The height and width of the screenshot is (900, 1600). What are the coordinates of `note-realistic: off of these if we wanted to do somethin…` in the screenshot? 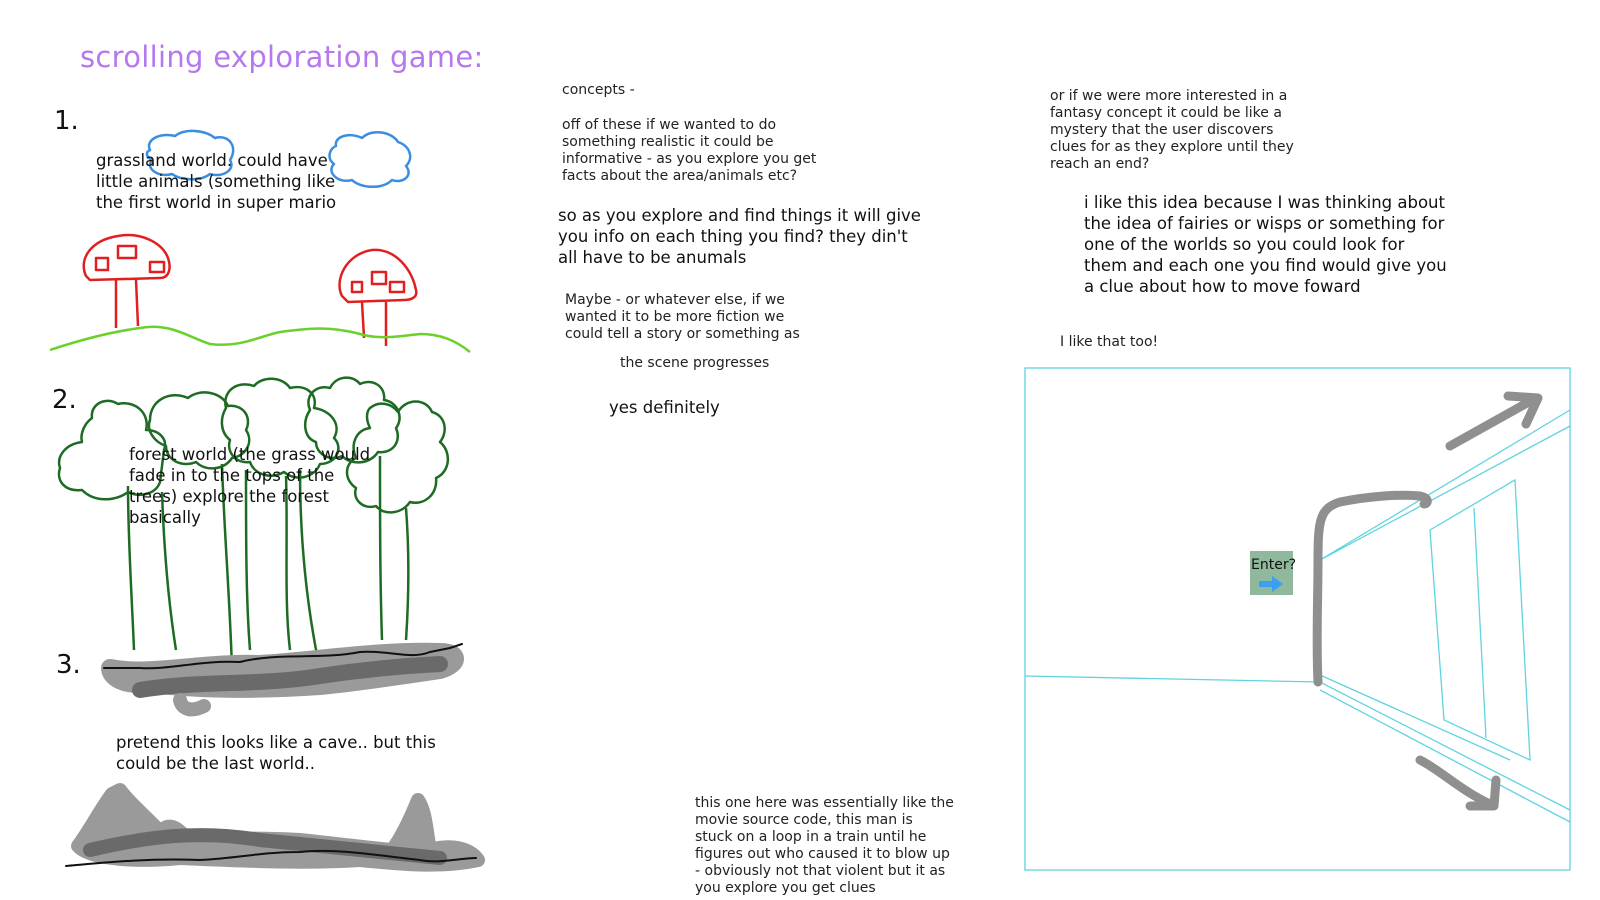 It's located at (689, 150).